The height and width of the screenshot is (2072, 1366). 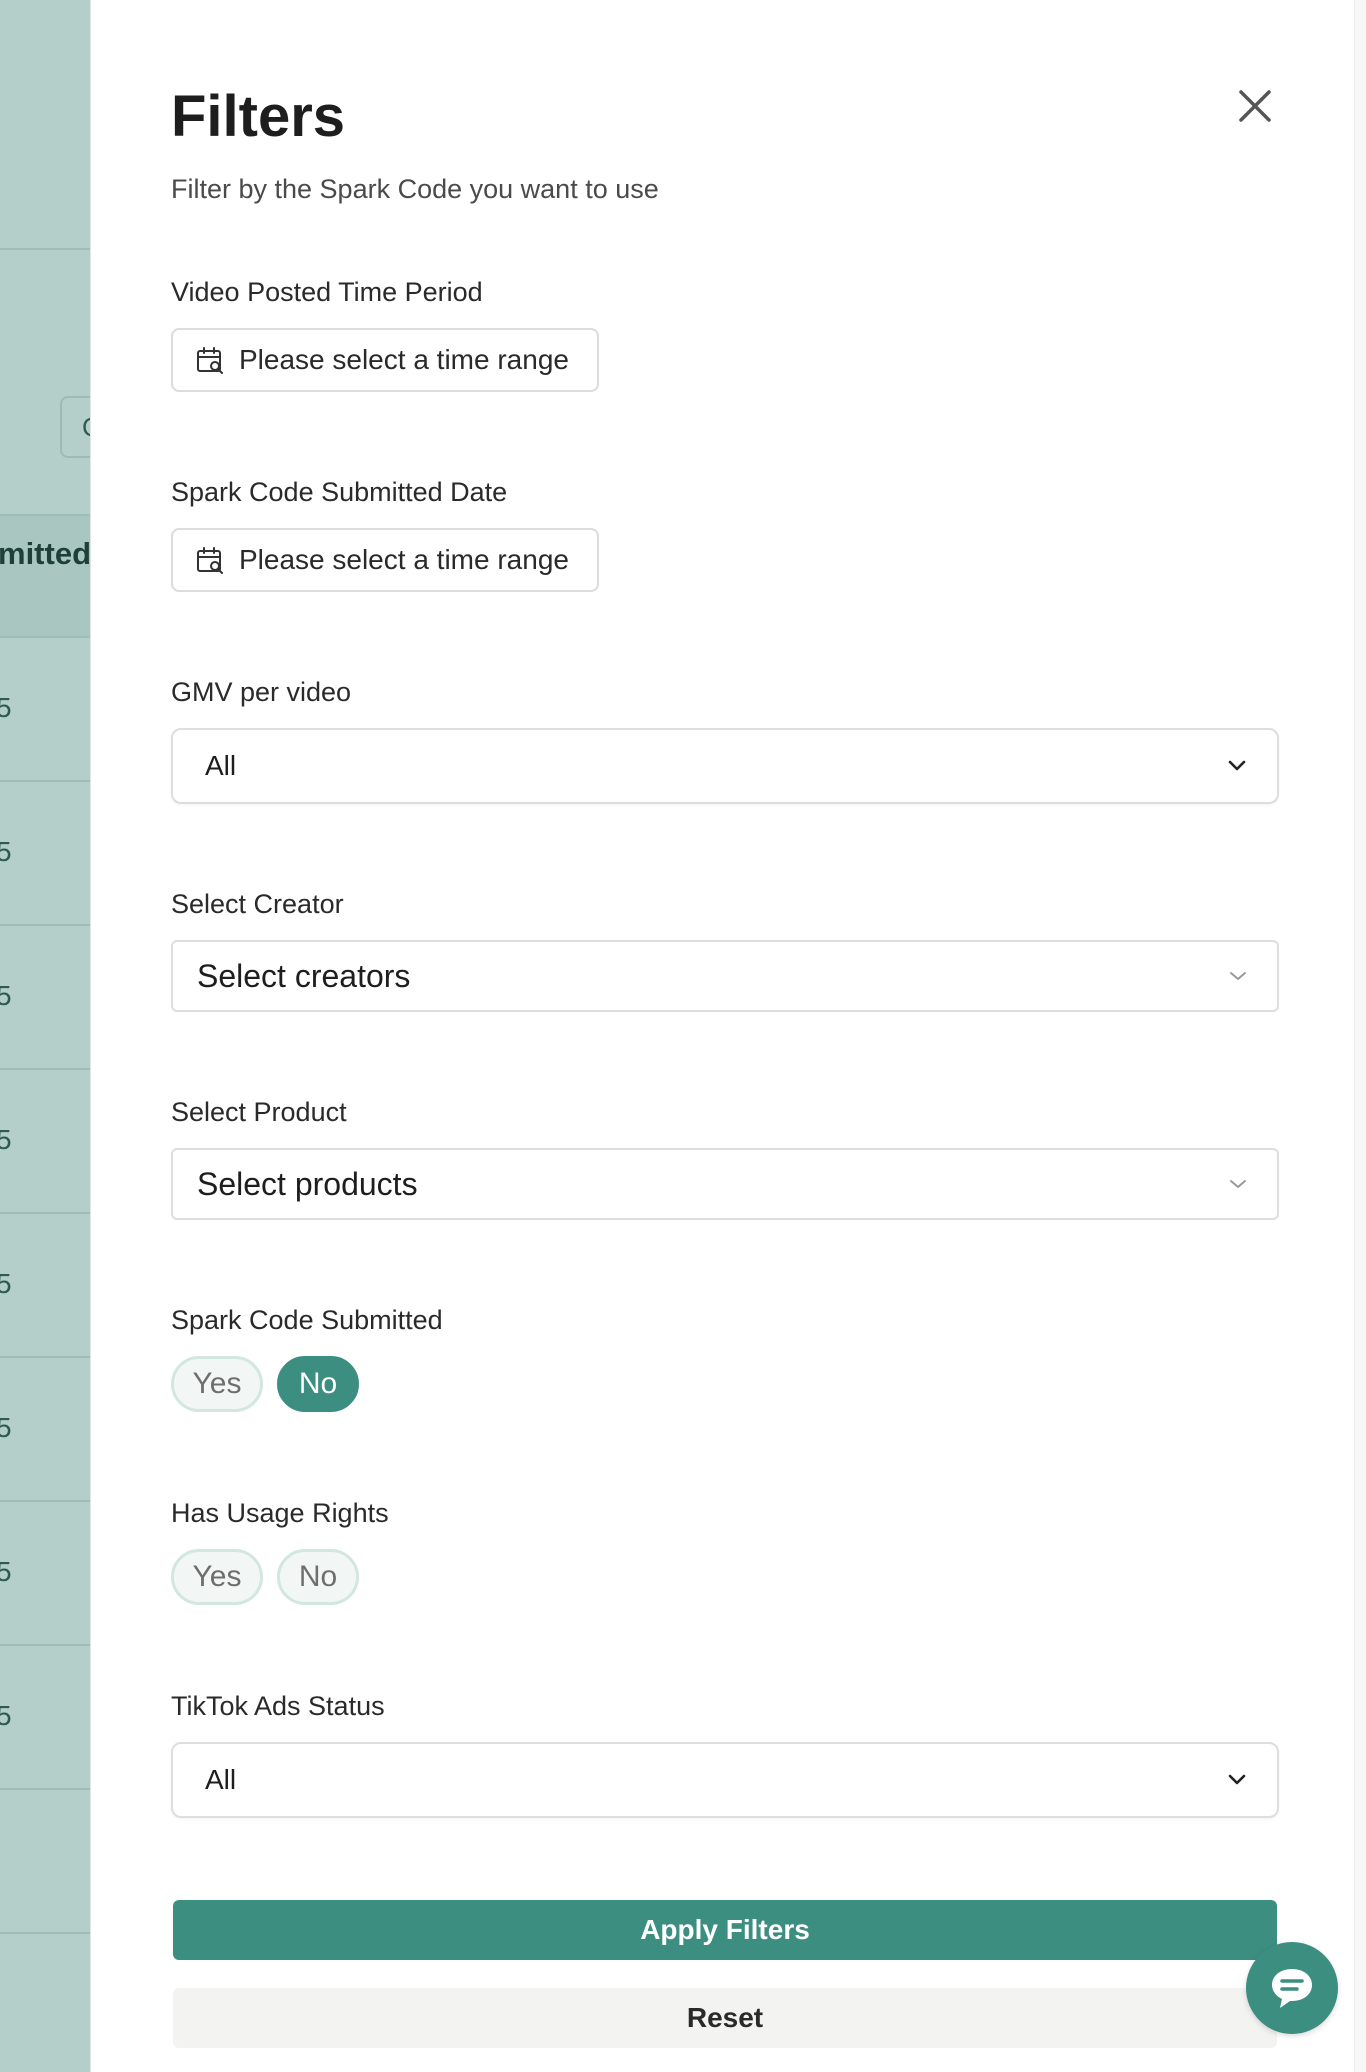 I want to click on close-button, so click(x=1255, y=106).